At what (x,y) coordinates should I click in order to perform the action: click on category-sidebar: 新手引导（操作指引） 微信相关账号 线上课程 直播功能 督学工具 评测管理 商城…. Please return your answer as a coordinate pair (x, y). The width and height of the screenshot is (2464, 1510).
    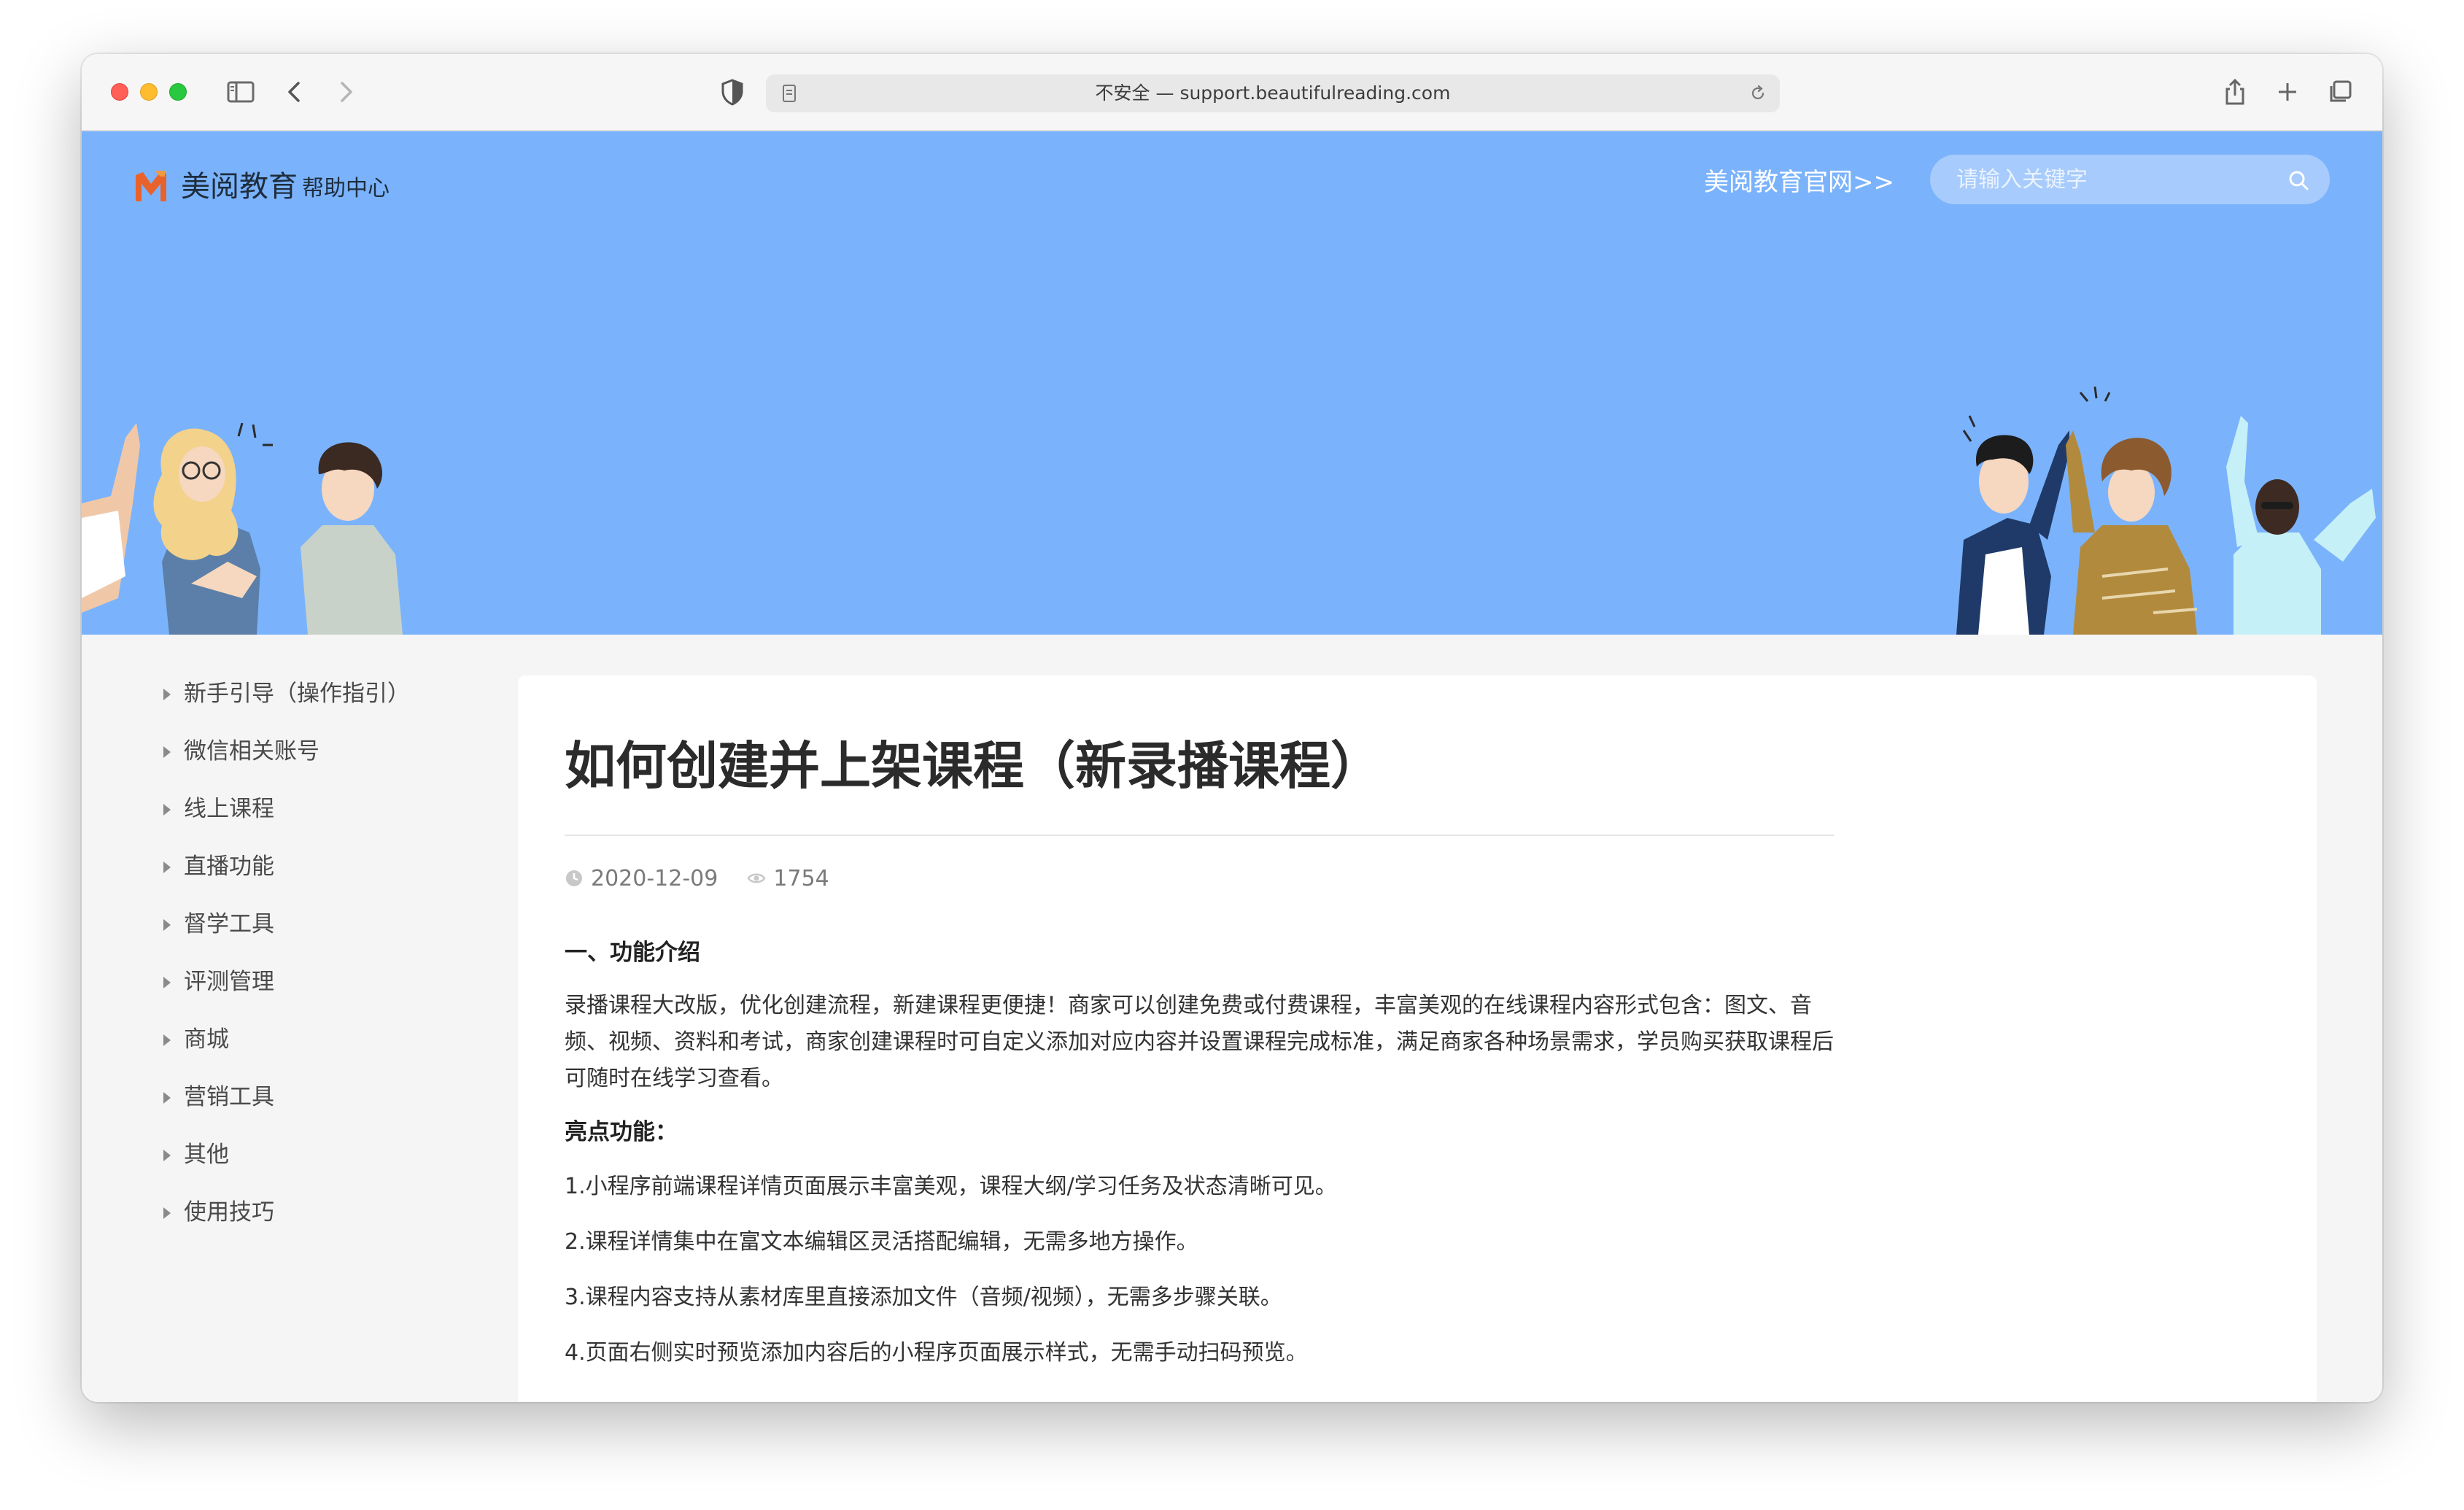
    Looking at the image, I should click on (338, 963).